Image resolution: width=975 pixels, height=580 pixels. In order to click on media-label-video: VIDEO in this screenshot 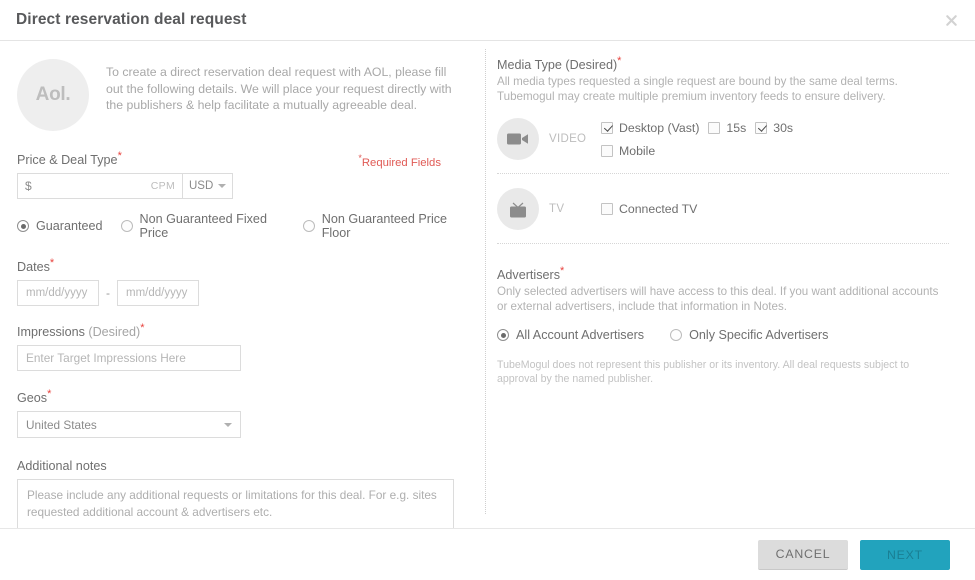, I will do `click(568, 139)`.